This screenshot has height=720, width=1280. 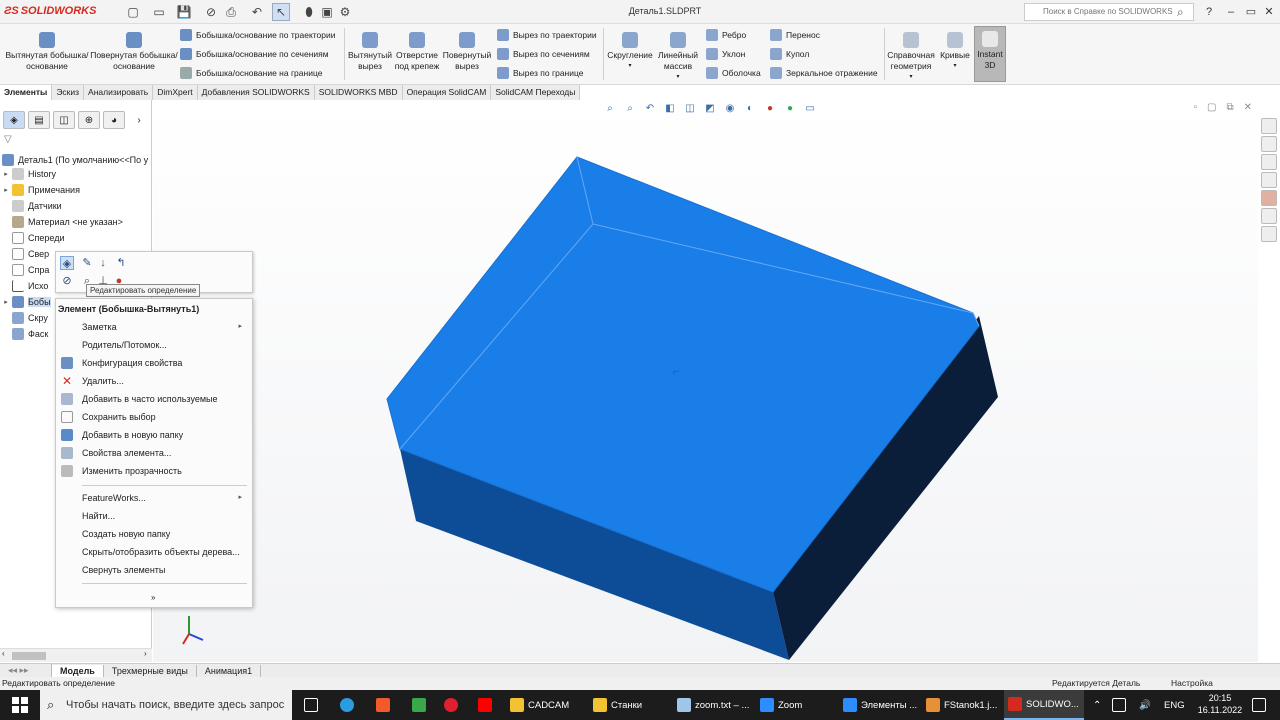 I want to click on previous-view-icon: ↶, so click(x=650, y=109).